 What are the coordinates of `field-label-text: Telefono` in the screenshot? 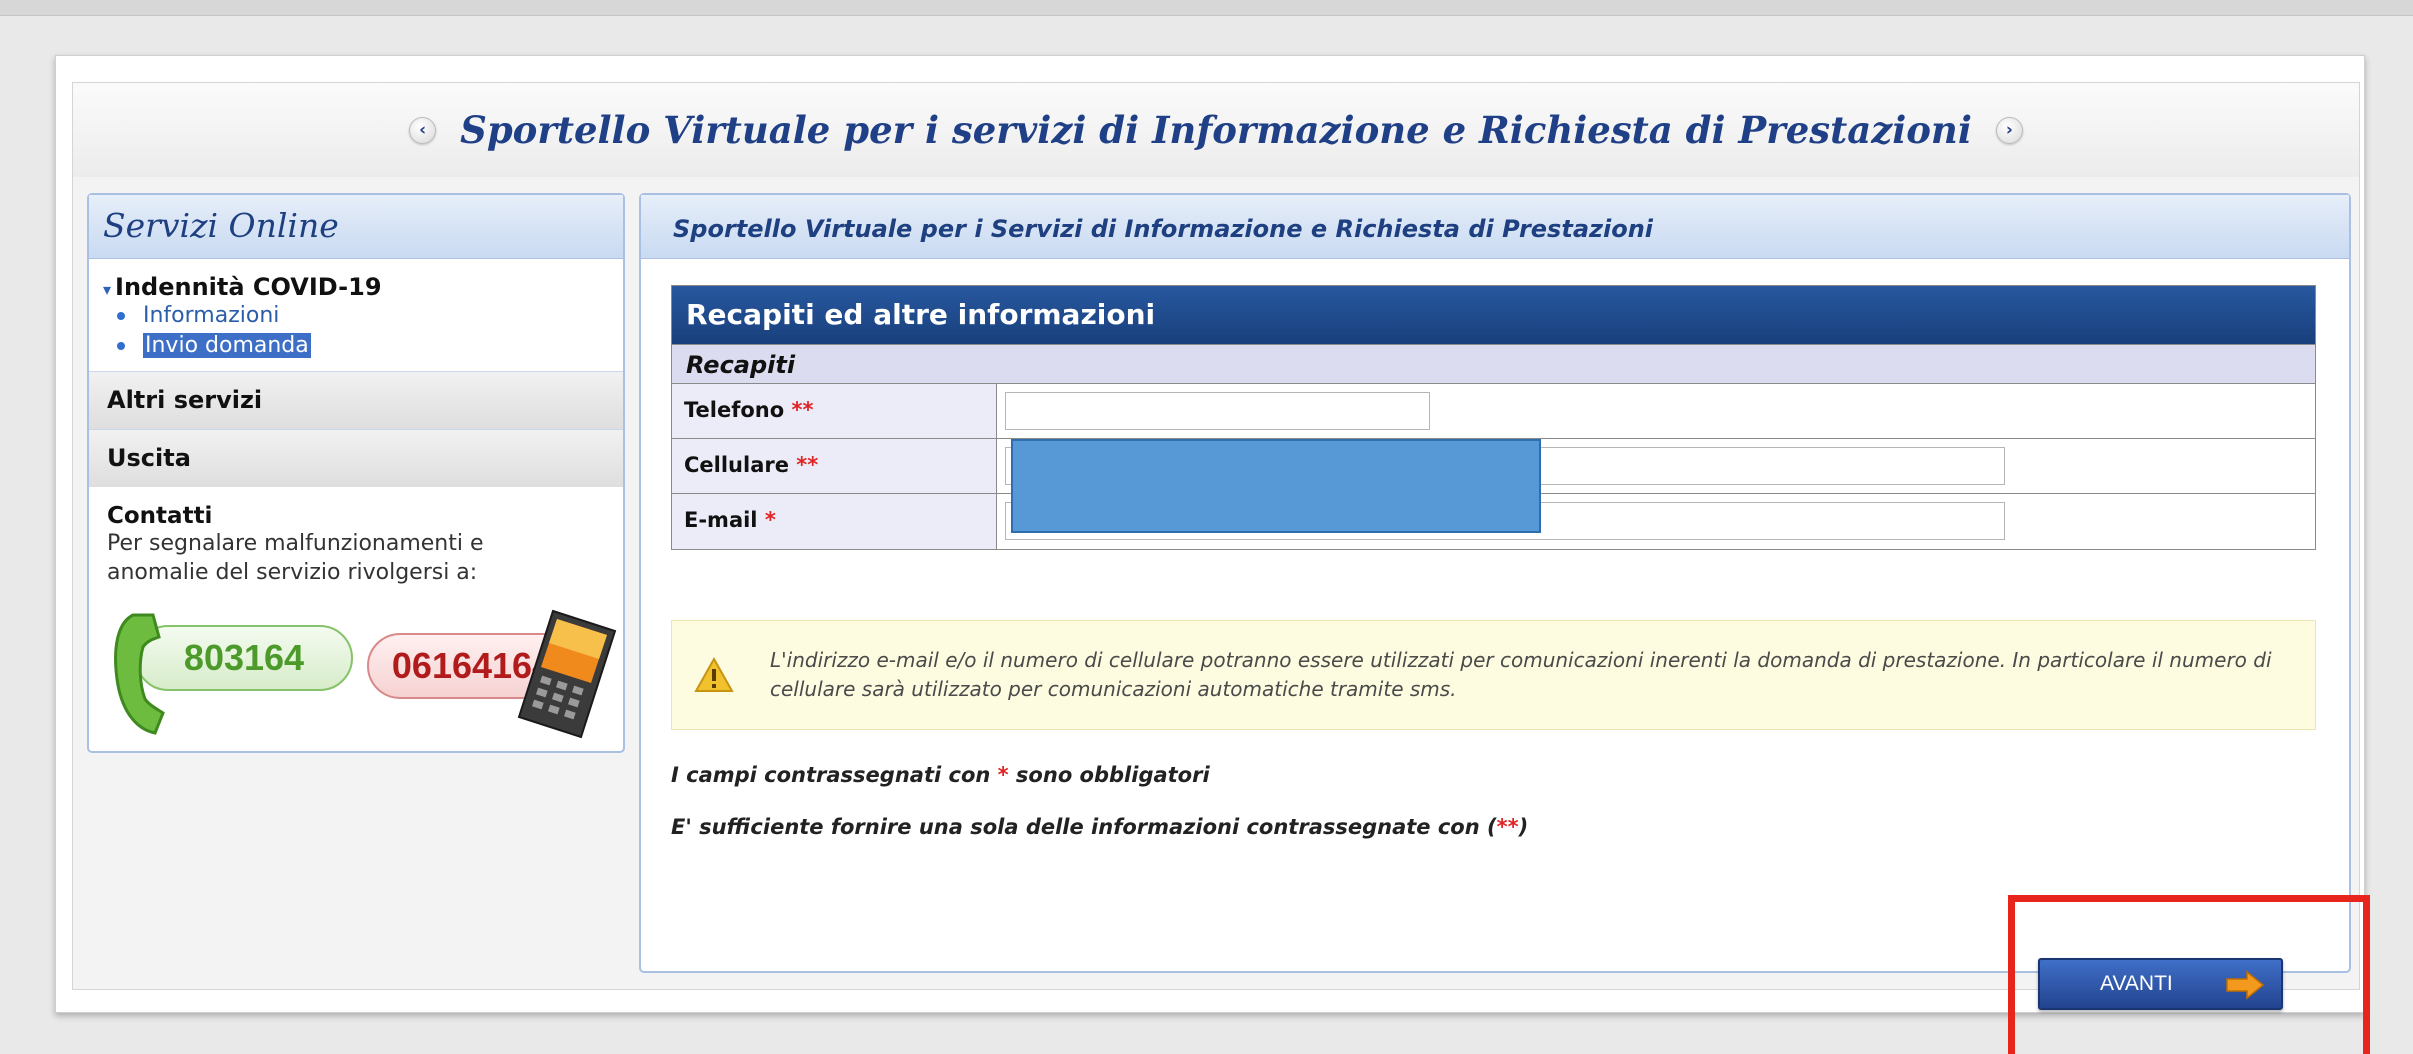 It's located at (734, 410).